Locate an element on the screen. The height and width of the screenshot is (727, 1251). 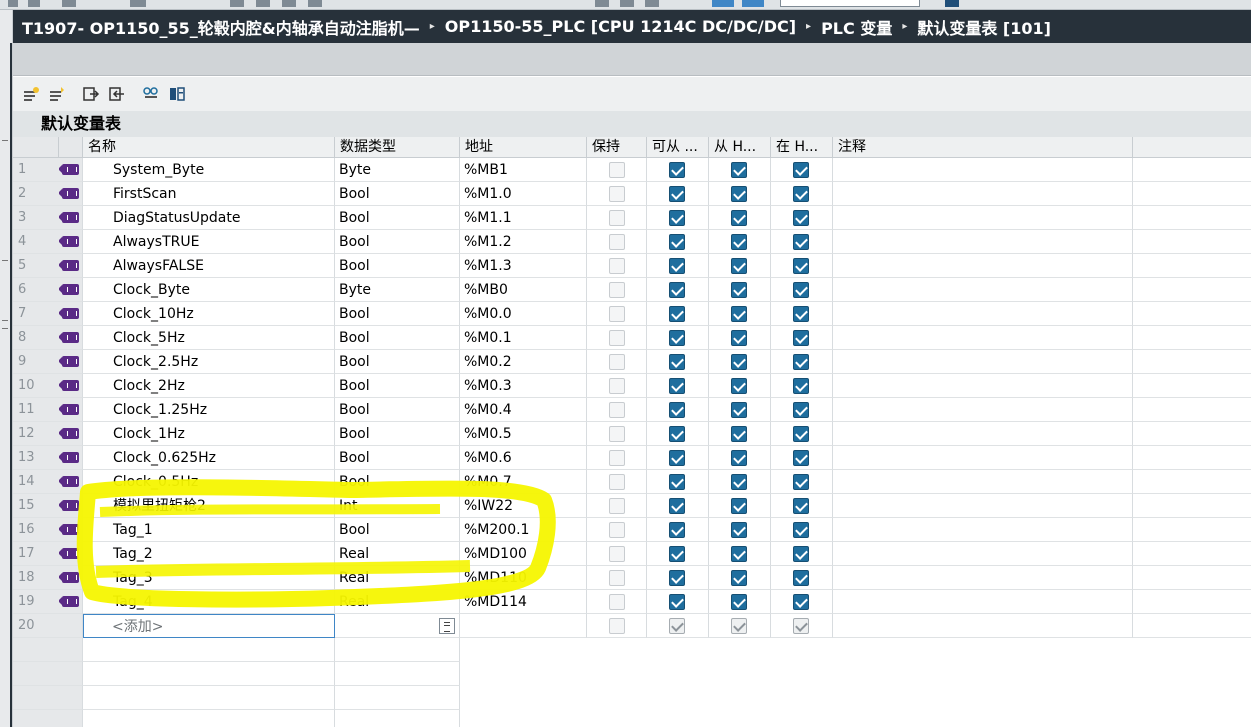
import-icon is located at coordinates (117, 94).